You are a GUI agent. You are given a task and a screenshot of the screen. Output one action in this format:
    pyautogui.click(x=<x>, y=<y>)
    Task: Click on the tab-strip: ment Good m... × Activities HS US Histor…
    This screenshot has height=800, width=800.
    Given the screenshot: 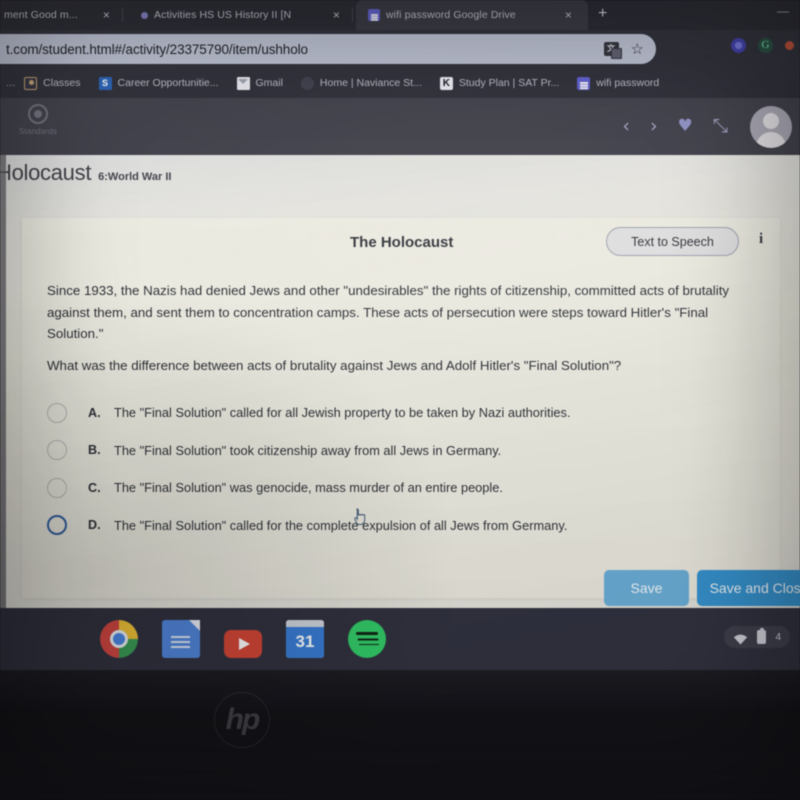 What is the action you would take?
    pyautogui.click(x=400, y=15)
    